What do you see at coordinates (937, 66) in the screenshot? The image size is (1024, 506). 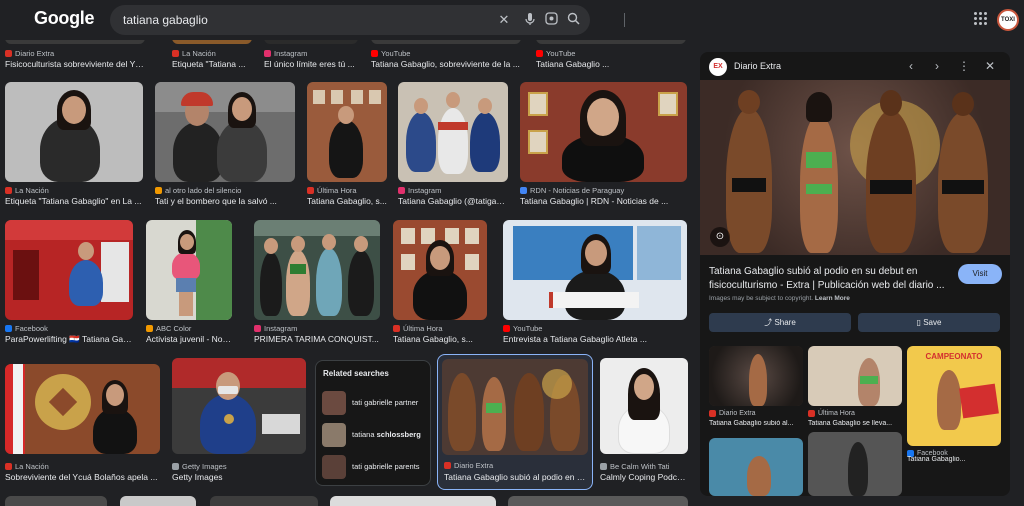 I see `next-icon: ›` at bounding box center [937, 66].